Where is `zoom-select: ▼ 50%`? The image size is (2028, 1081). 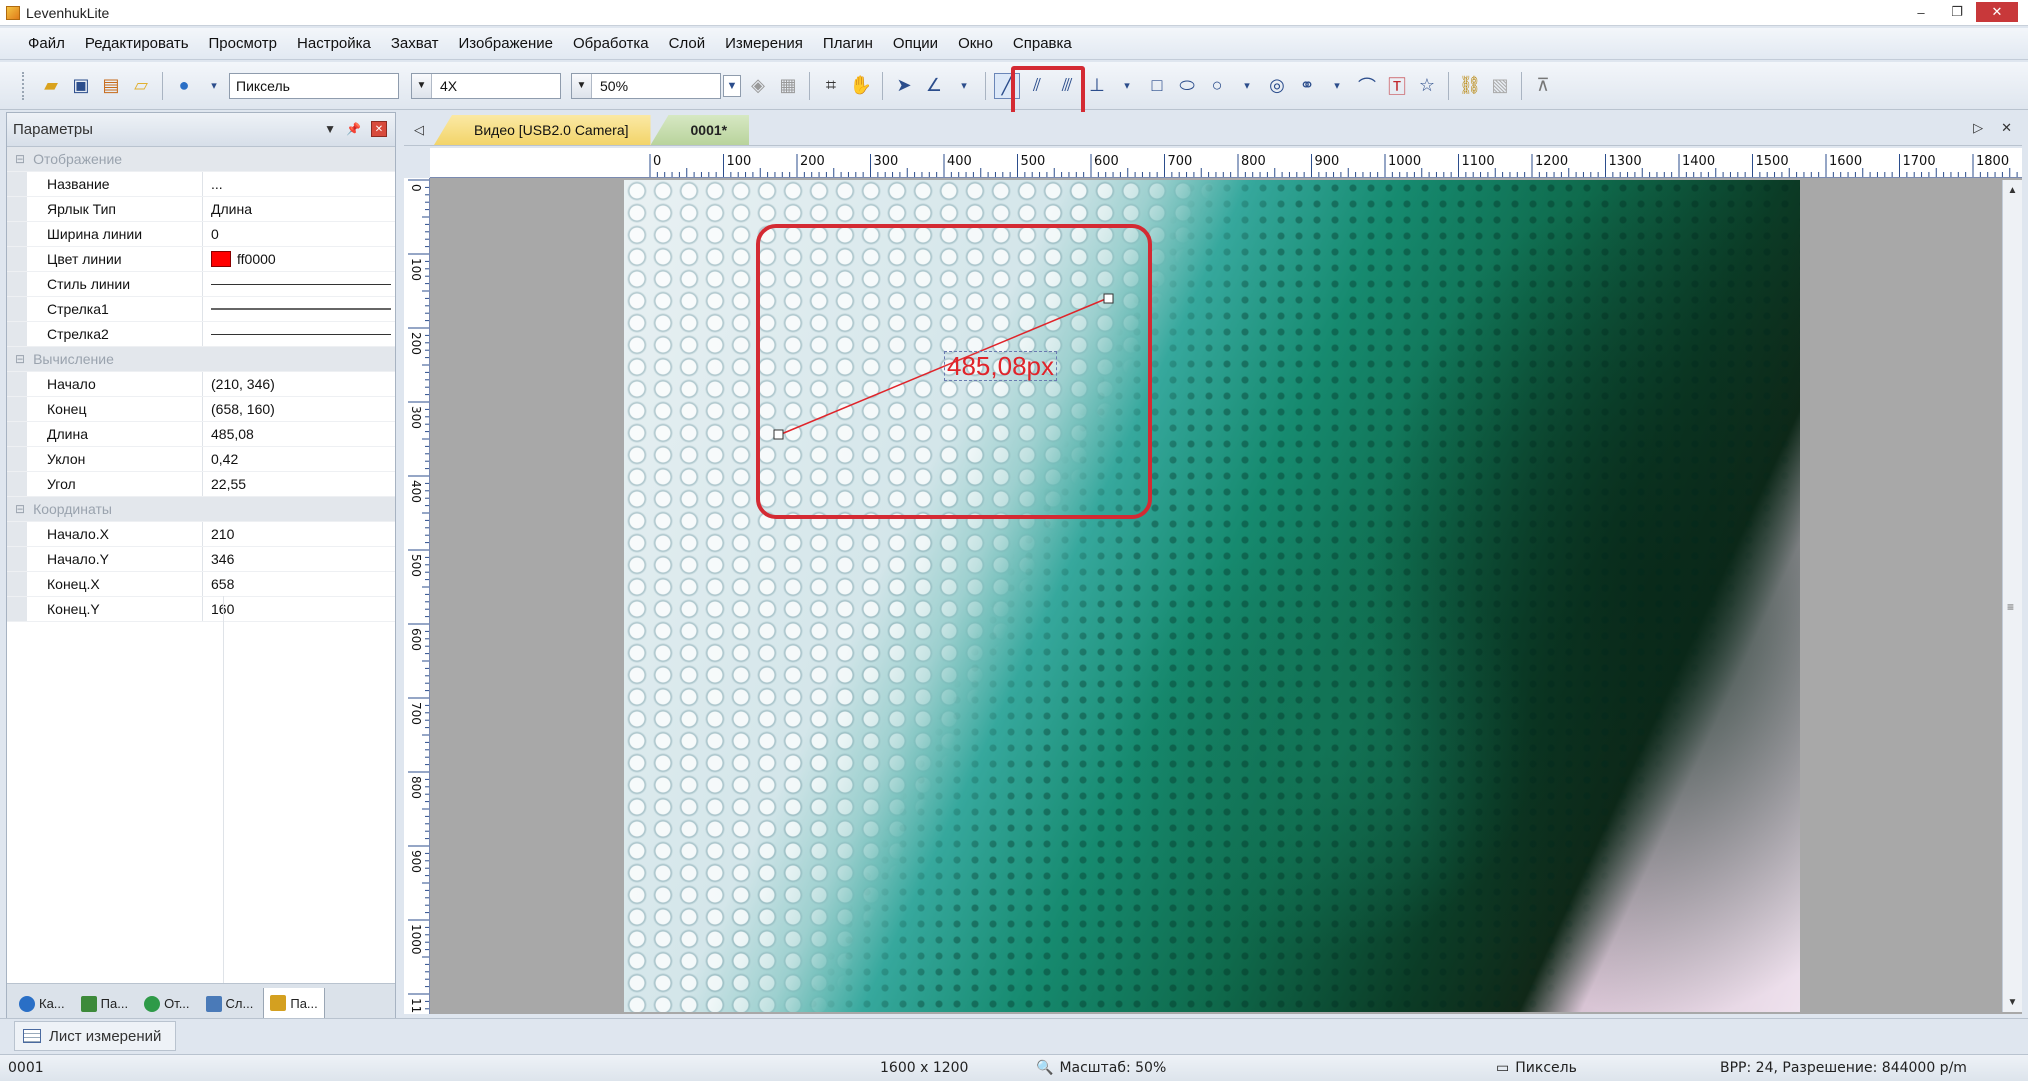
zoom-select: ▼ 50% is located at coordinates (646, 85).